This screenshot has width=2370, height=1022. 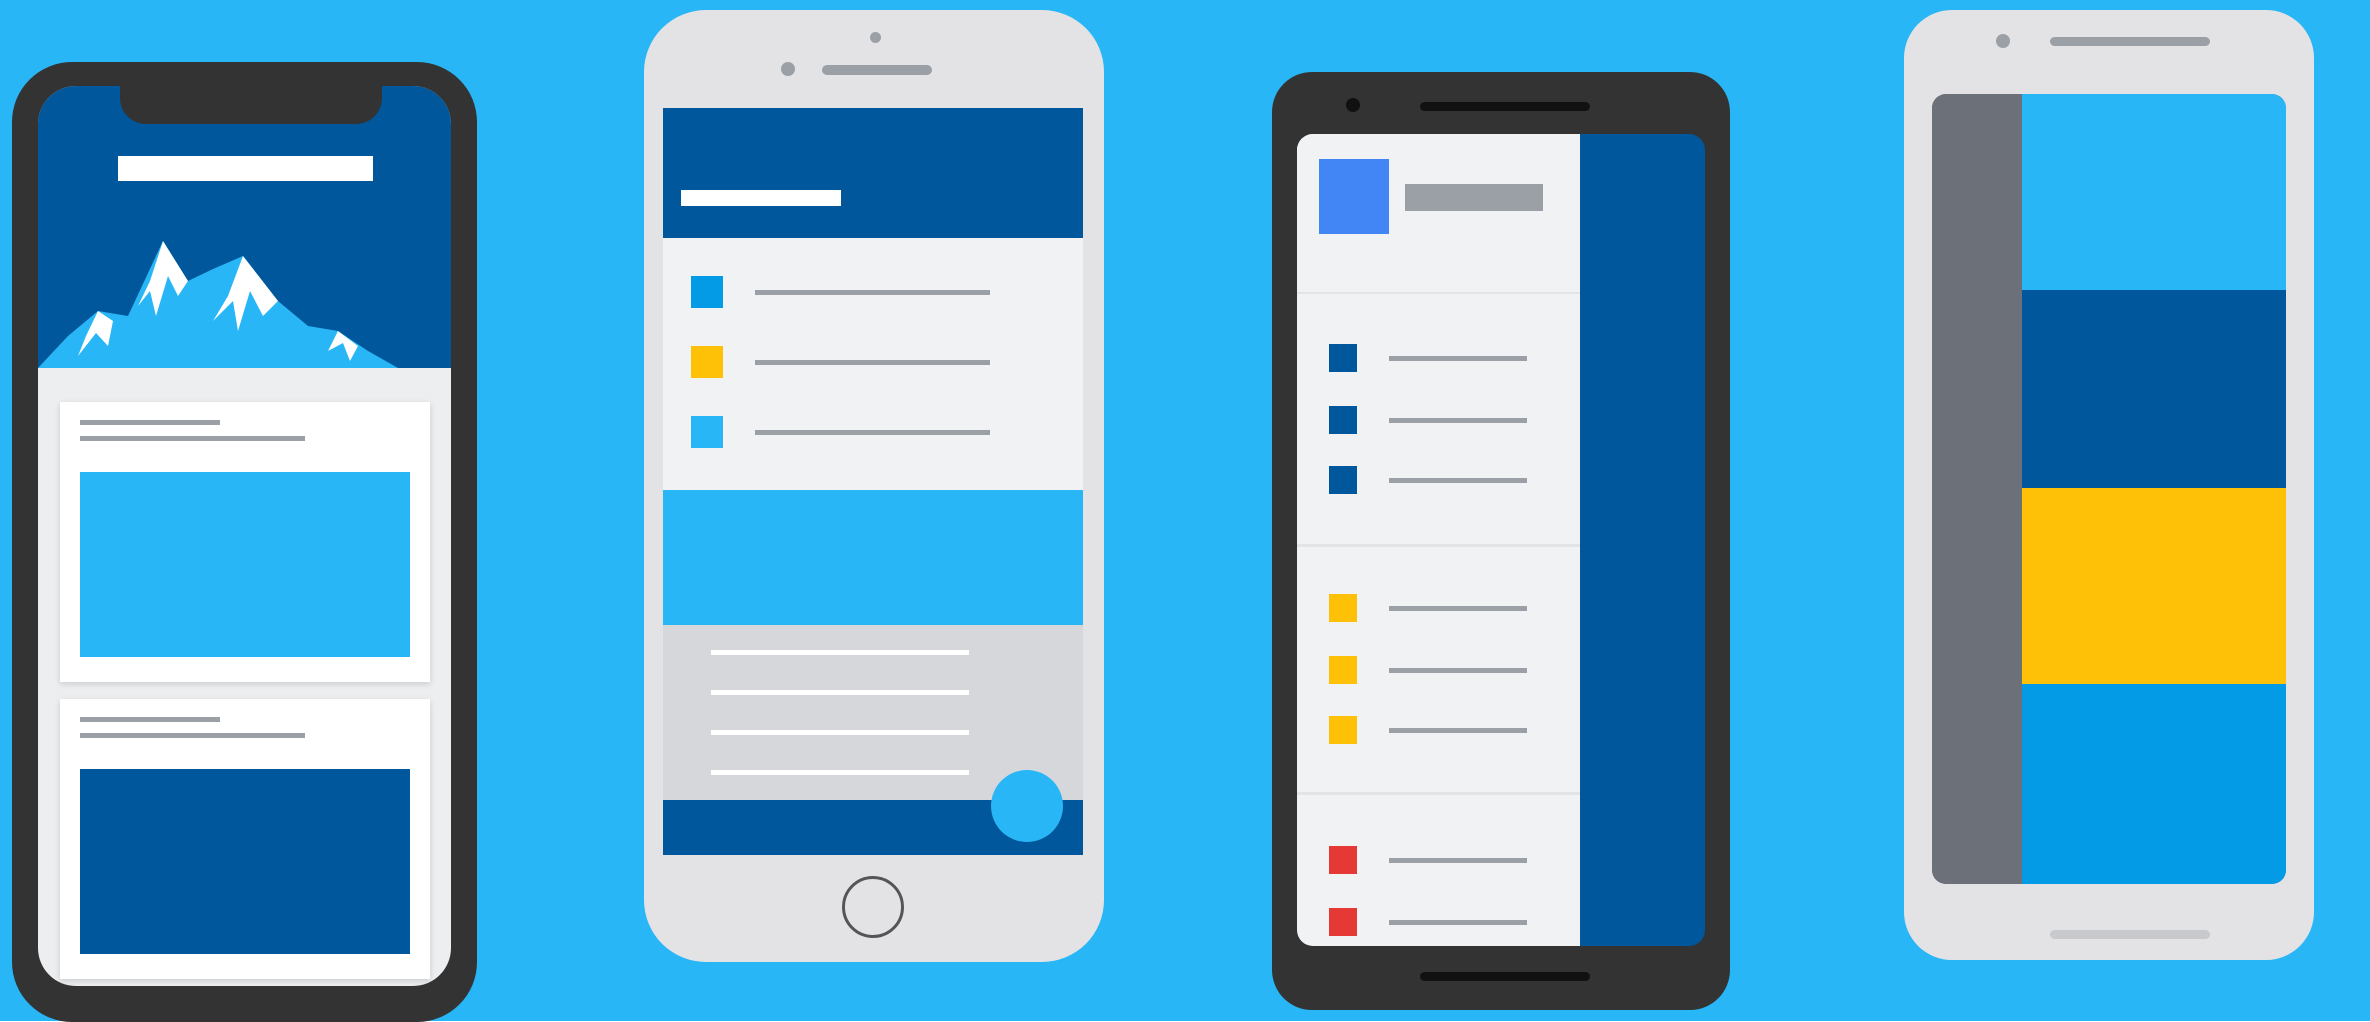 What do you see at coordinates (1438, 540) in the screenshot?
I see `navigation-drawer` at bounding box center [1438, 540].